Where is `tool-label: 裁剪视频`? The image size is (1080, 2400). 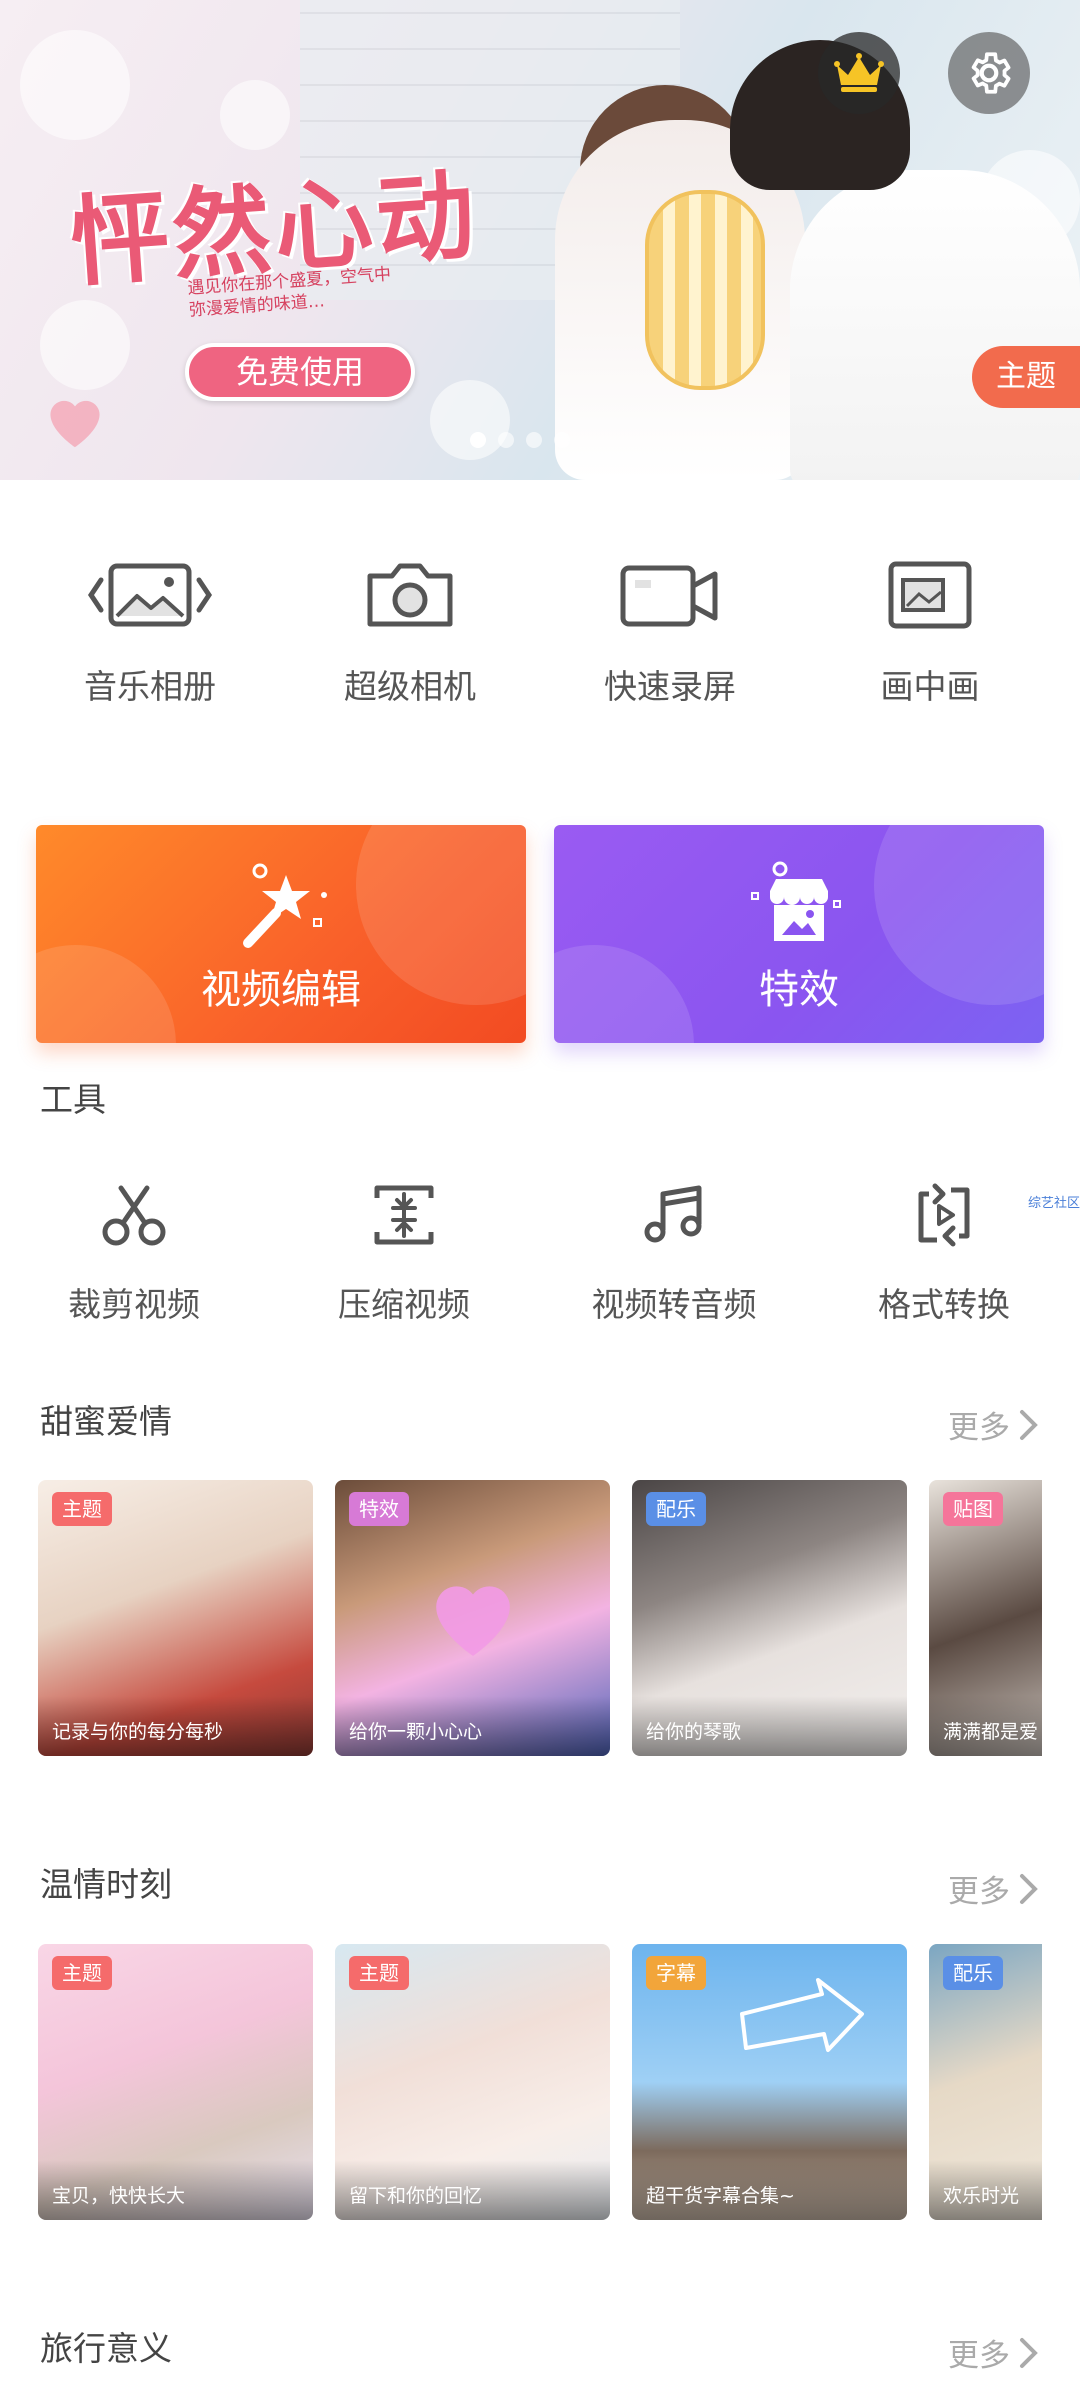
tool-label: 裁剪视频 is located at coordinates (134, 1304).